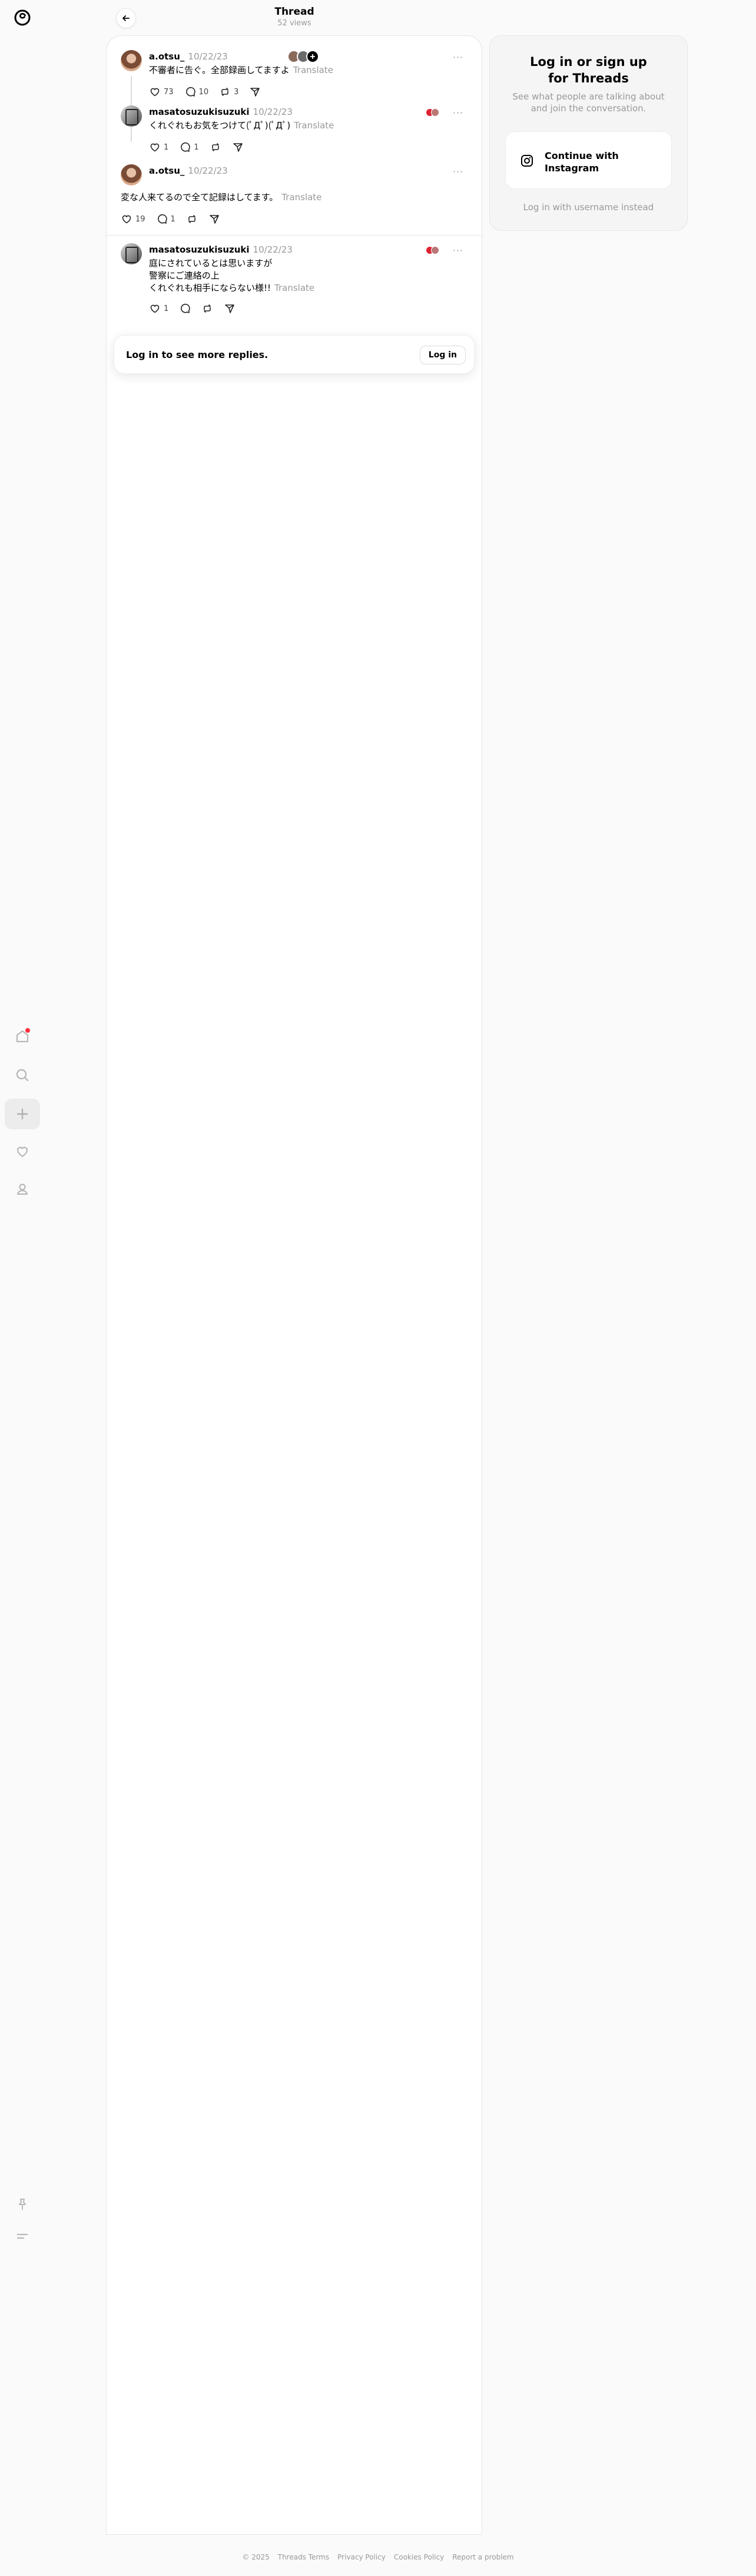 Image resolution: width=756 pixels, height=2576 pixels. Describe the element at coordinates (588, 78) in the screenshot. I see `login-card-title: for Threads` at that location.